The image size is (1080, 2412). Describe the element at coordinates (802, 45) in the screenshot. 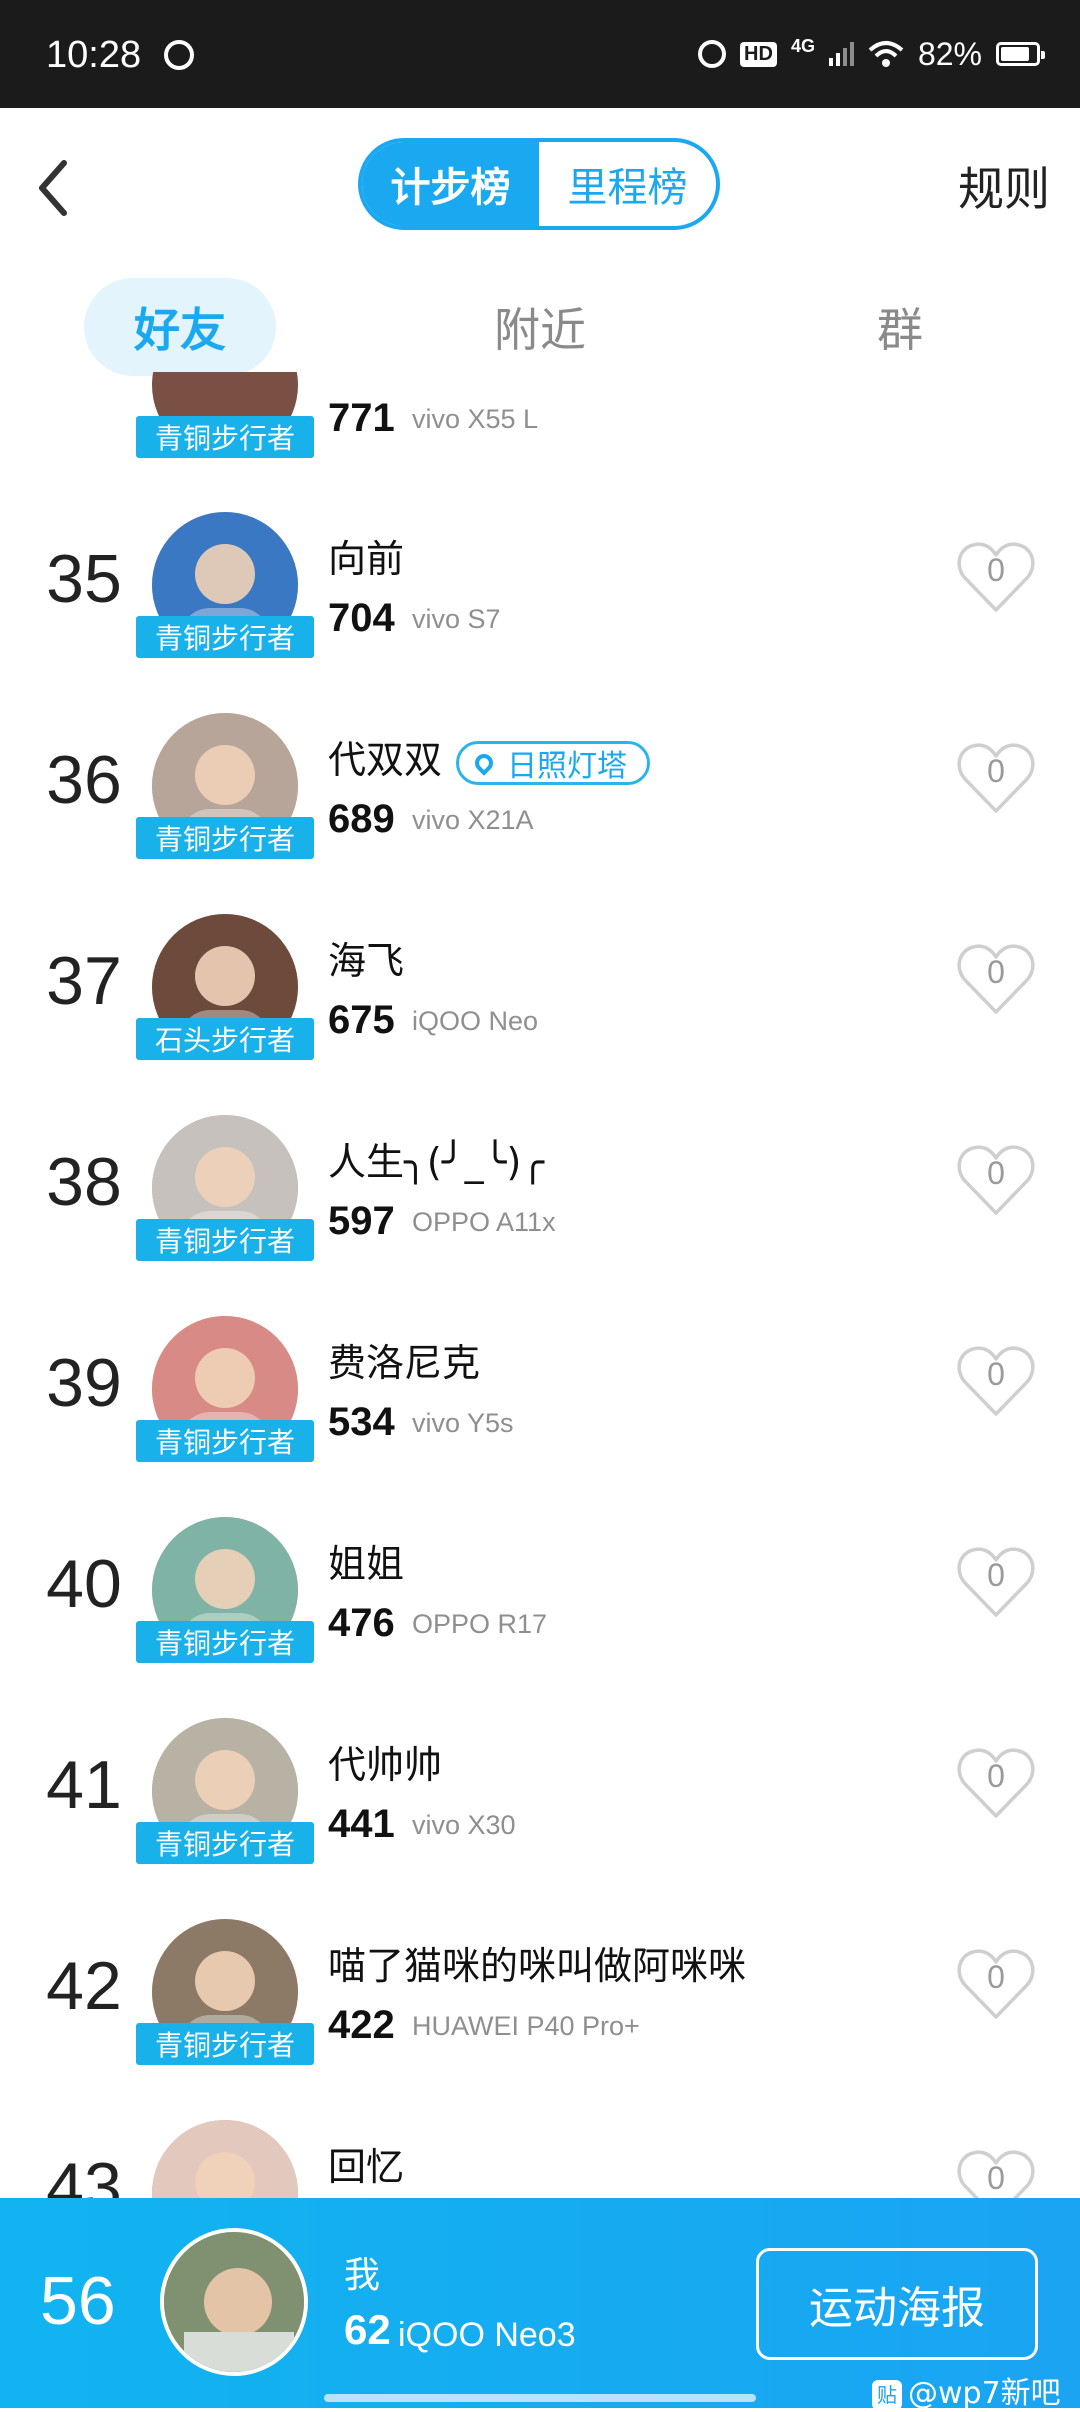

I see `network-type: 4G` at that location.